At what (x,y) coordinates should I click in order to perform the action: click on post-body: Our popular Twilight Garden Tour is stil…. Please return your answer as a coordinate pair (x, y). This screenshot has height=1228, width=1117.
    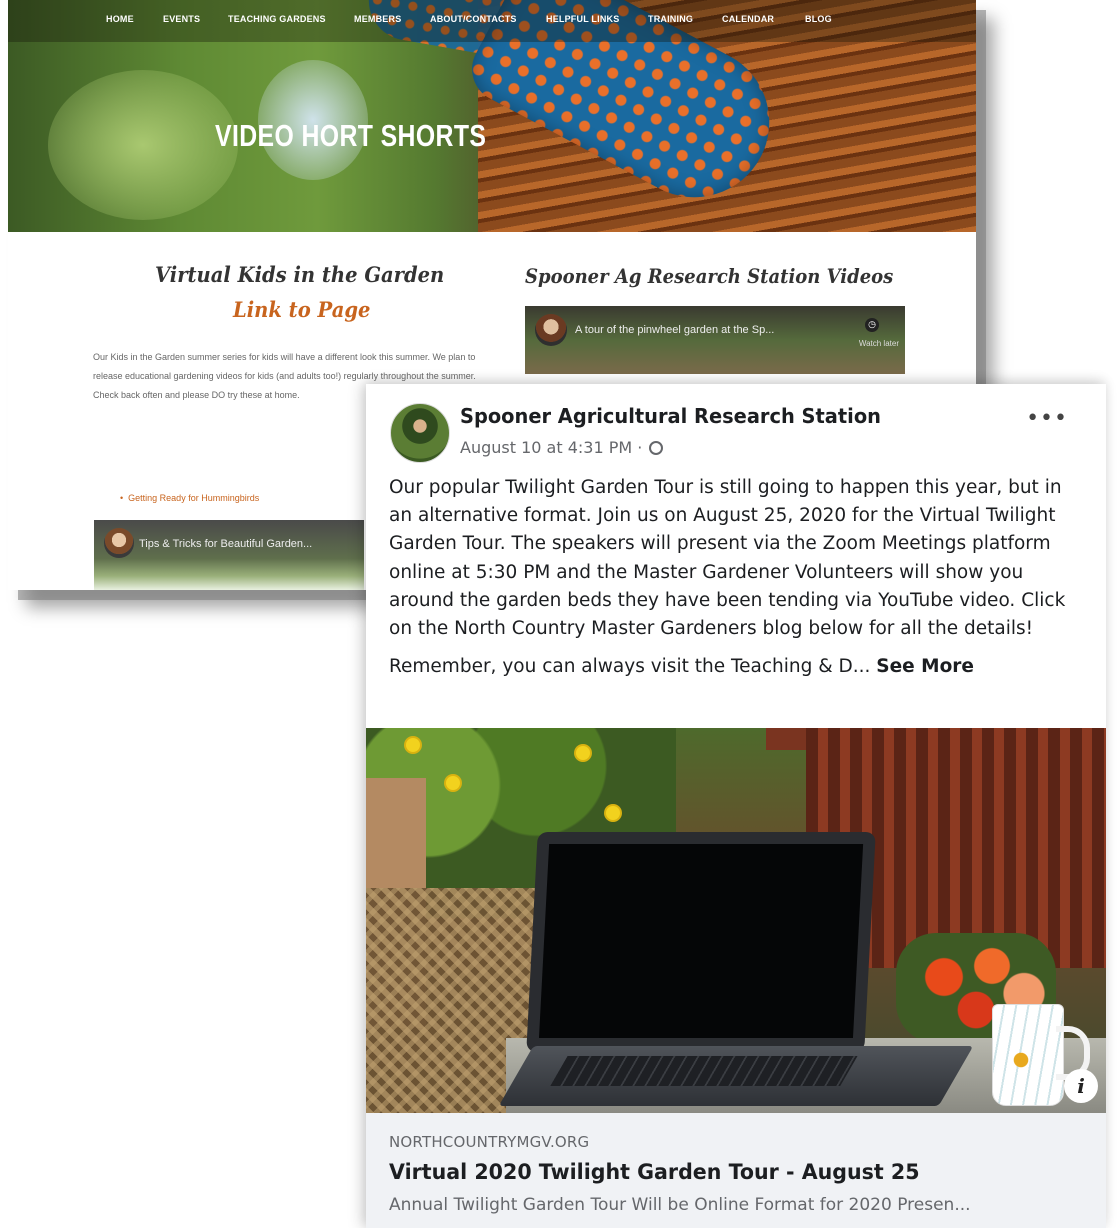
    Looking at the image, I should click on (739, 582).